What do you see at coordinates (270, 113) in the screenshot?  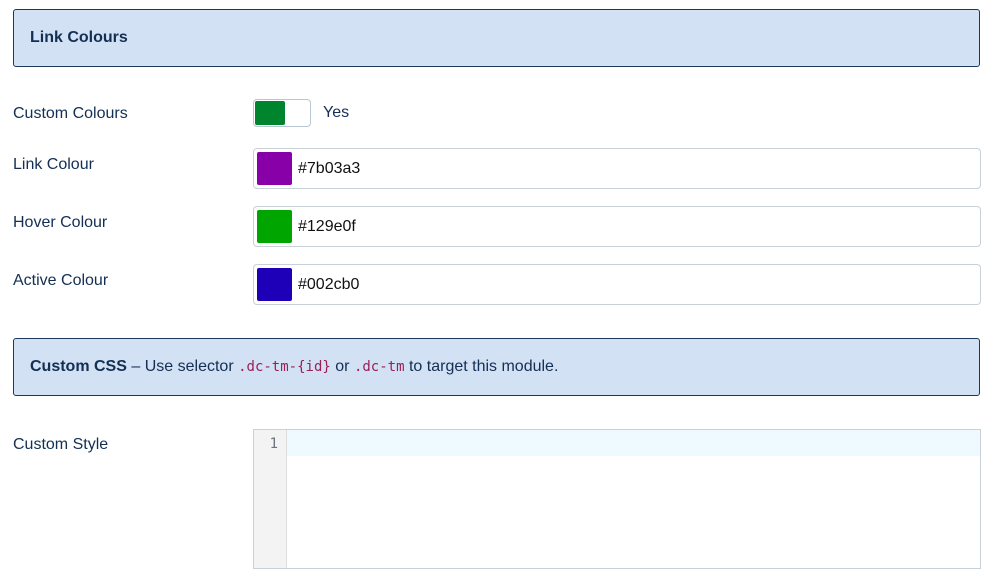 I see `toggle-knob` at bounding box center [270, 113].